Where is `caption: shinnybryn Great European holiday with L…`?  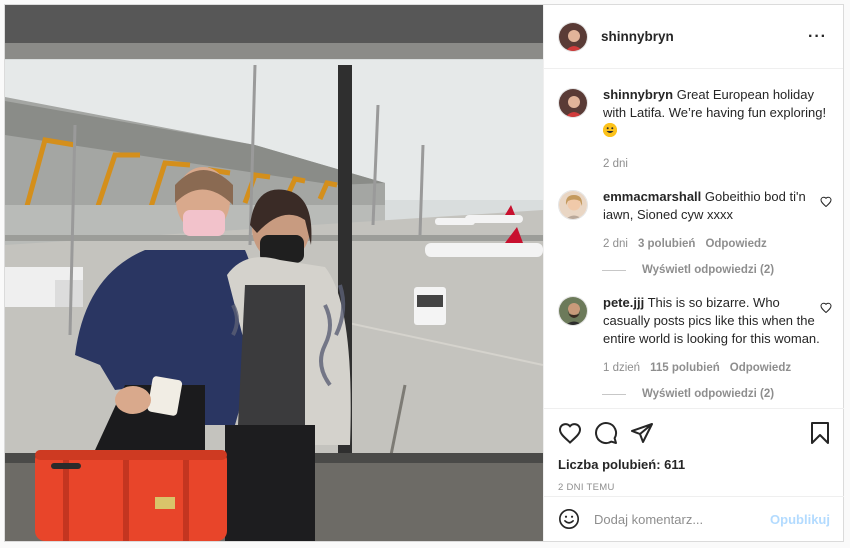 caption: shinnybryn Great European holiday with L… is located at coordinates (695, 128).